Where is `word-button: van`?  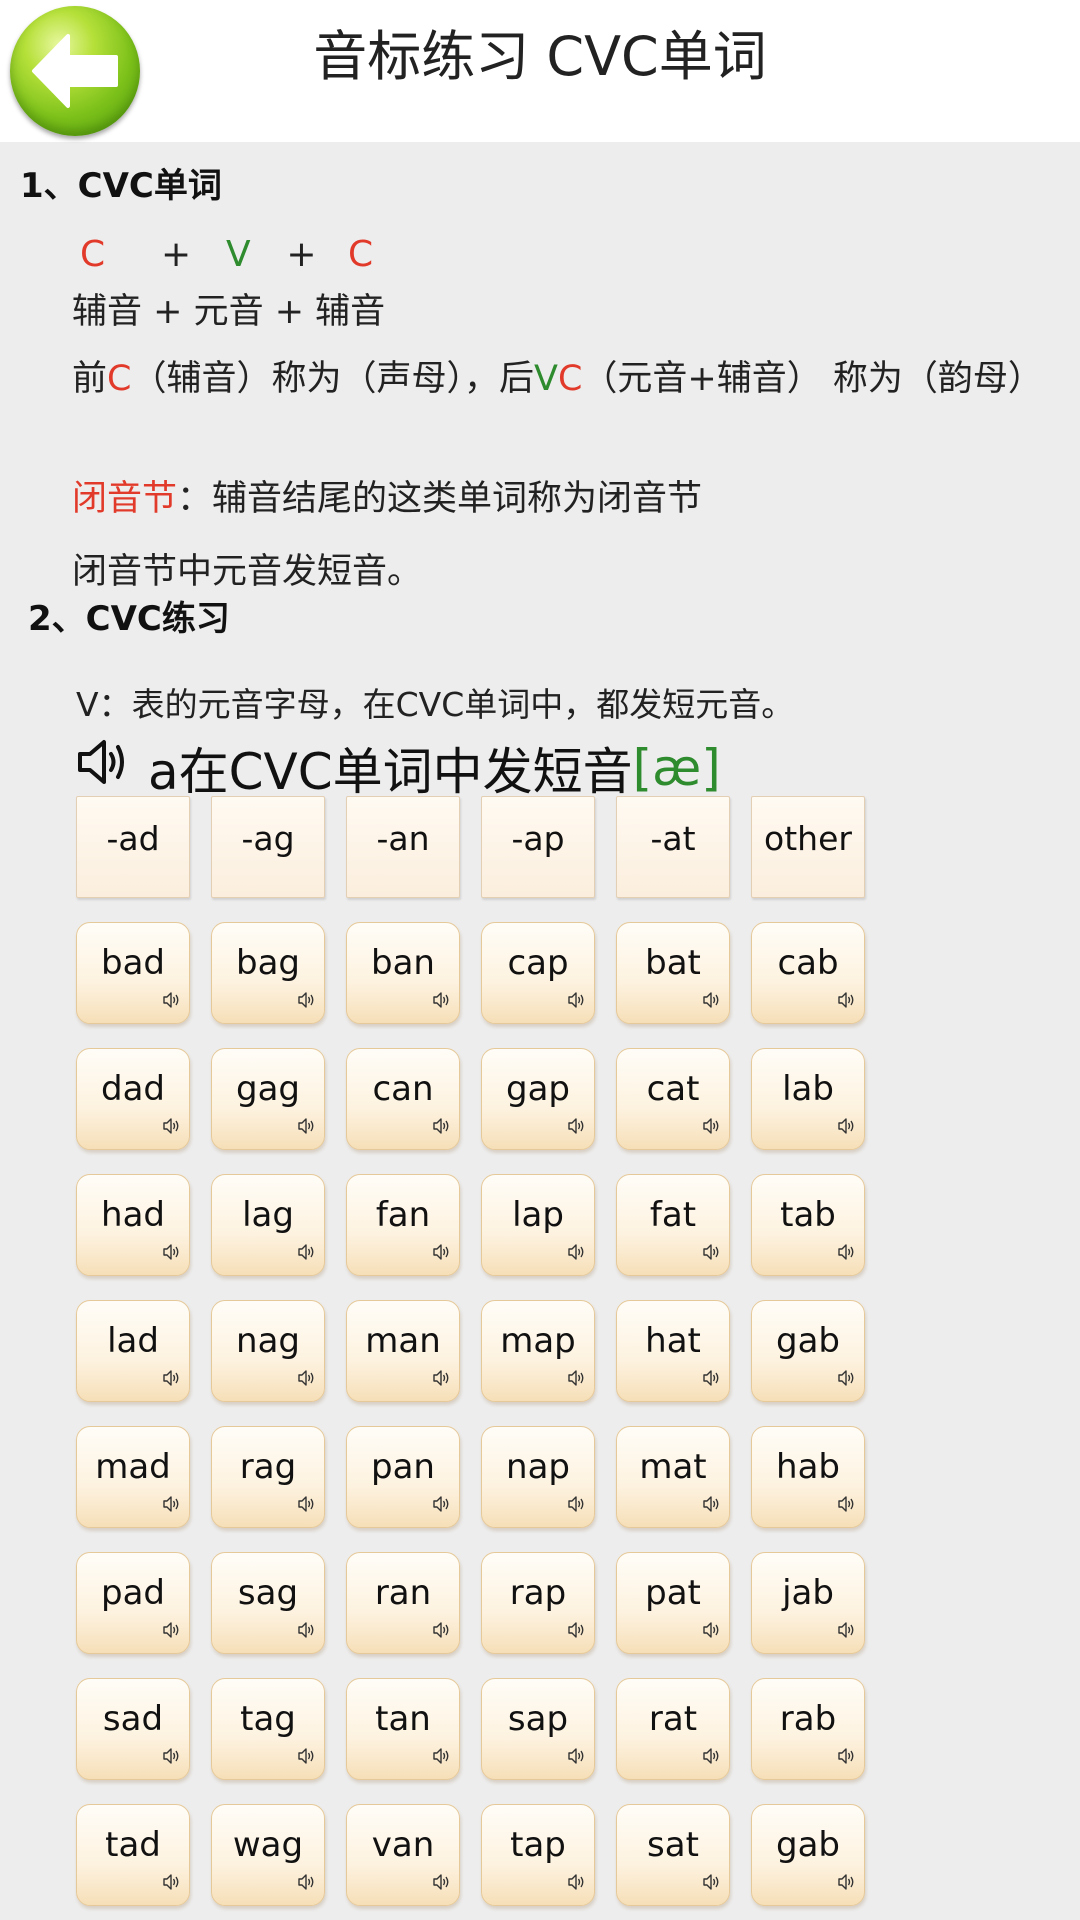
word-button: van is located at coordinates (403, 1855).